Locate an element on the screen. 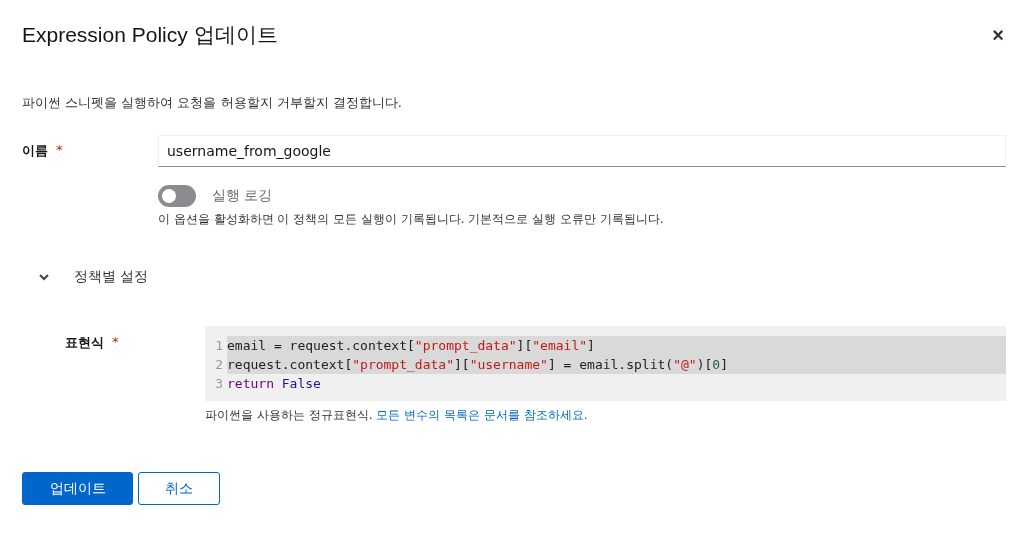  line-number: 2 is located at coordinates (219, 365).